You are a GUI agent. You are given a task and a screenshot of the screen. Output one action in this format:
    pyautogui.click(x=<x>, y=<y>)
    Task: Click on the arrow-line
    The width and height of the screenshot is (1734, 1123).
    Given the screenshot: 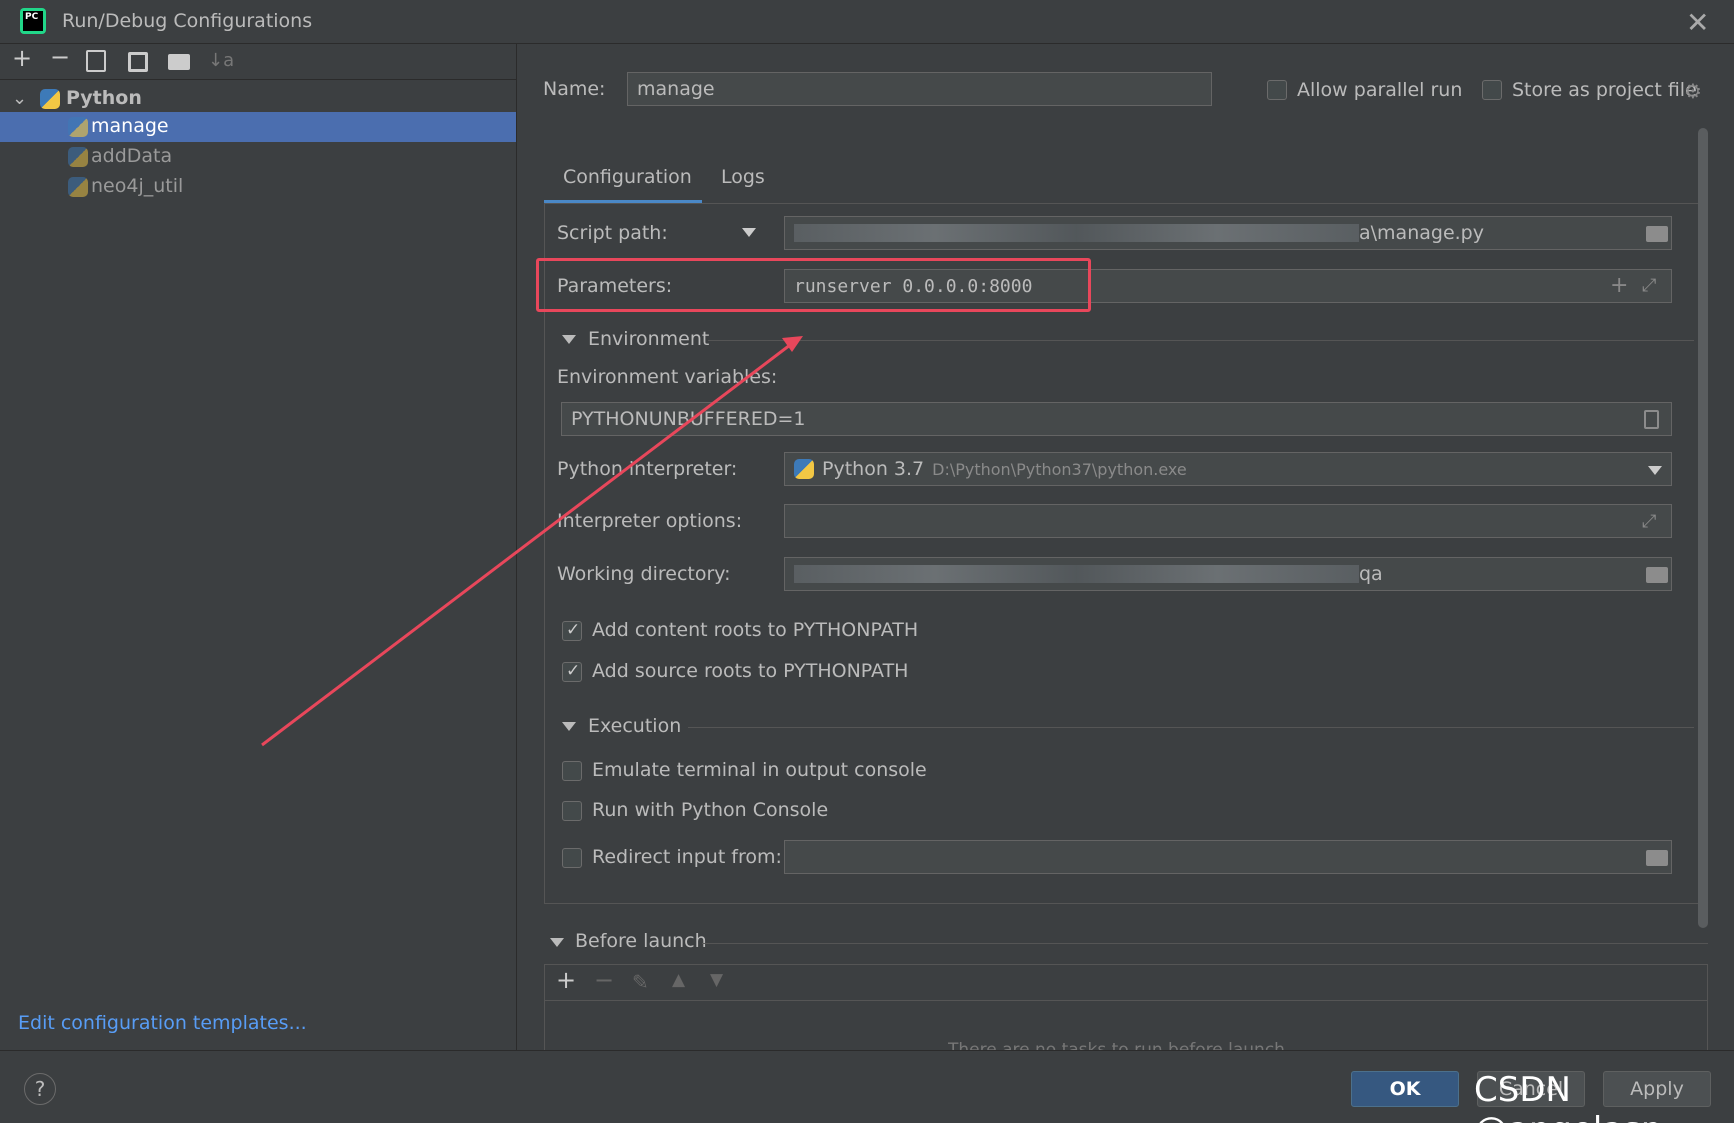 What is the action you would take?
    pyautogui.click(x=526, y=545)
    